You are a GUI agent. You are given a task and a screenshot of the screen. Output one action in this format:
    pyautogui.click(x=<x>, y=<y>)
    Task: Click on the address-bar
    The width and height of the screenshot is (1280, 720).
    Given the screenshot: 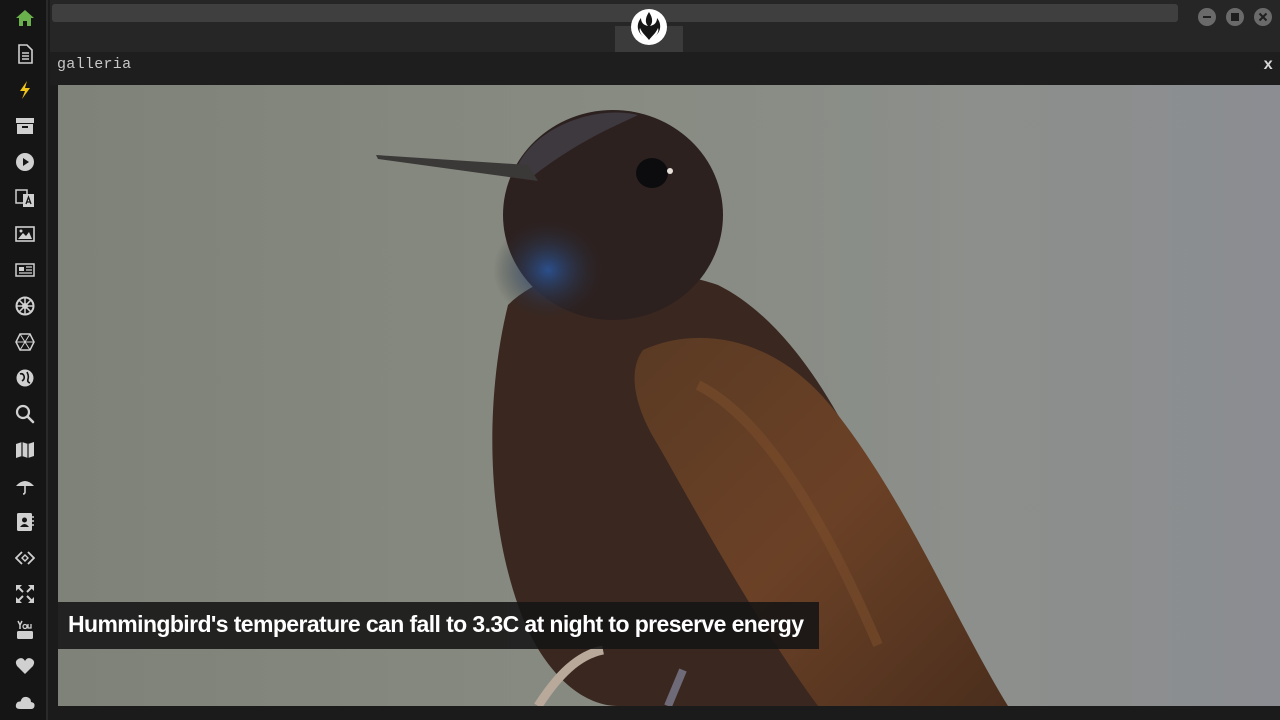 What is the action you would take?
    pyautogui.click(x=615, y=13)
    